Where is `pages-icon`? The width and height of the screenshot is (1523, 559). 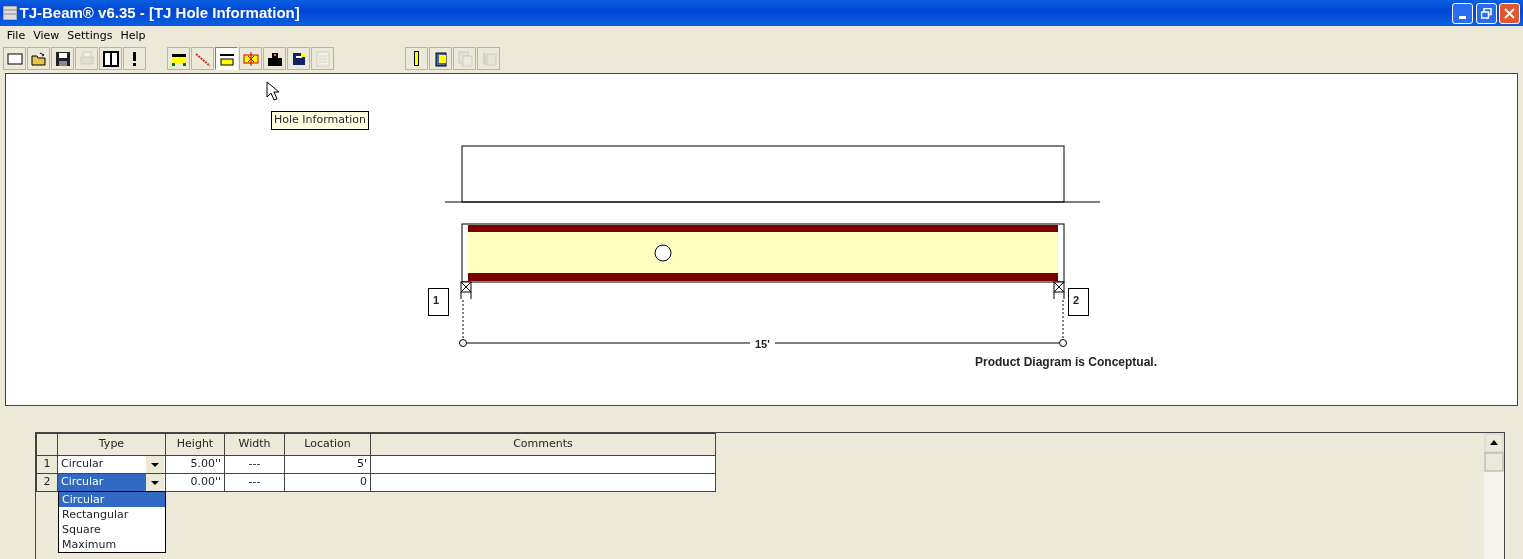
pages-icon is located at coordinates (464, 58).